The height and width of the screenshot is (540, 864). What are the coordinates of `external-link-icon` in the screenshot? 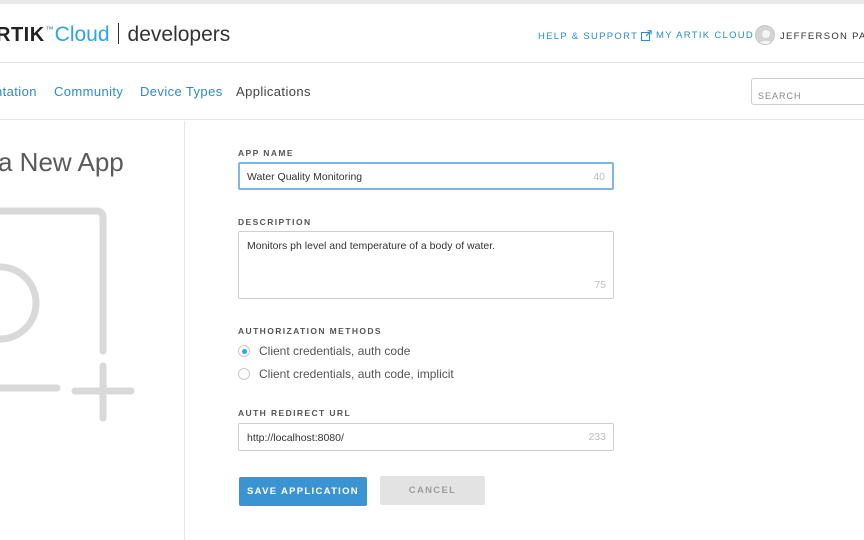 It's located at (646, 35).